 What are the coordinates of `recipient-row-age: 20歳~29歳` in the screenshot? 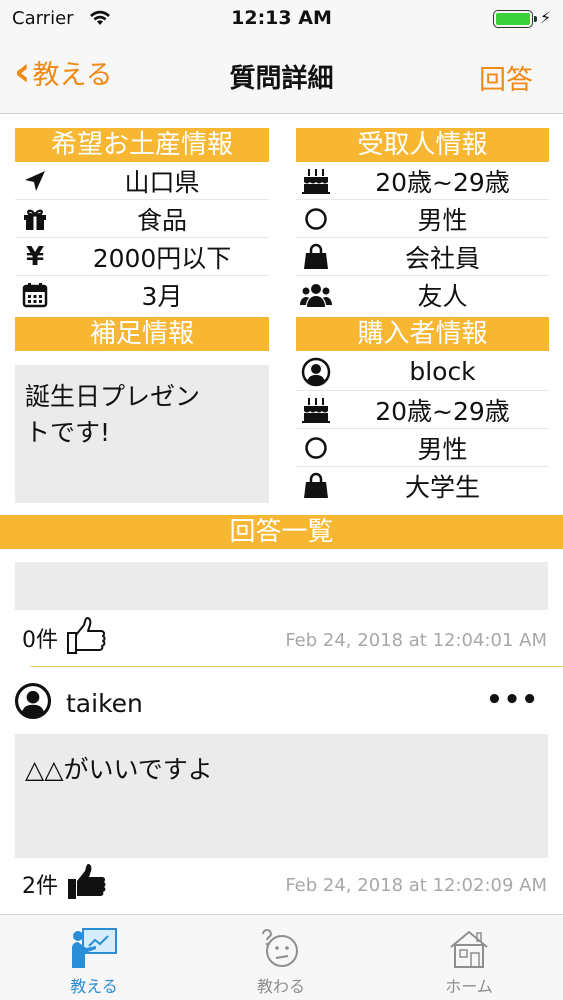 It's located at (422, 181).